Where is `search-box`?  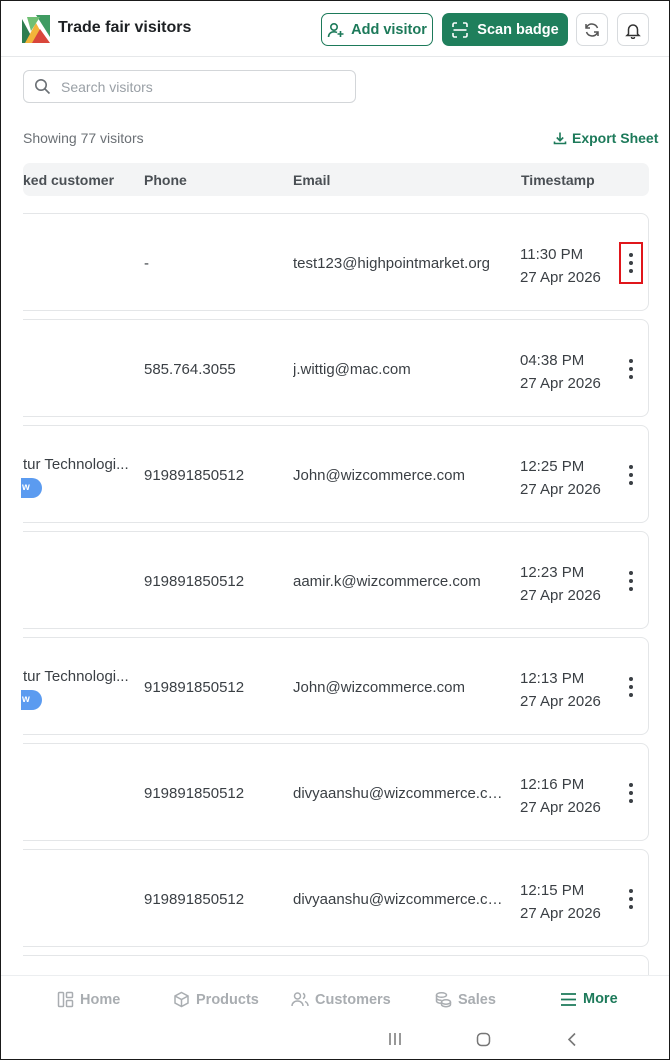 search-box is located at coordinates (189, 86).